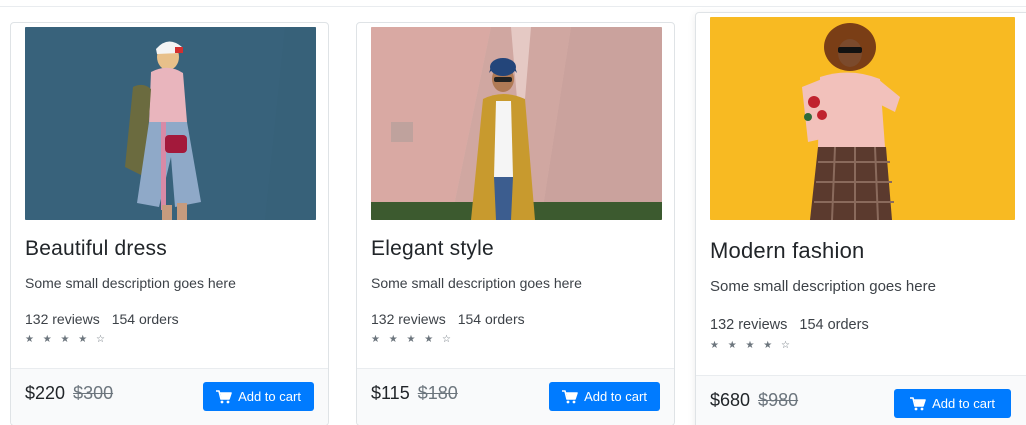 This screenshot has height=425, width=1026. What do you see at coordinates (169, 396) in the screenshot?
I see `card-footer: $220 $300 Add to cart` at bounding box center [169, 396].